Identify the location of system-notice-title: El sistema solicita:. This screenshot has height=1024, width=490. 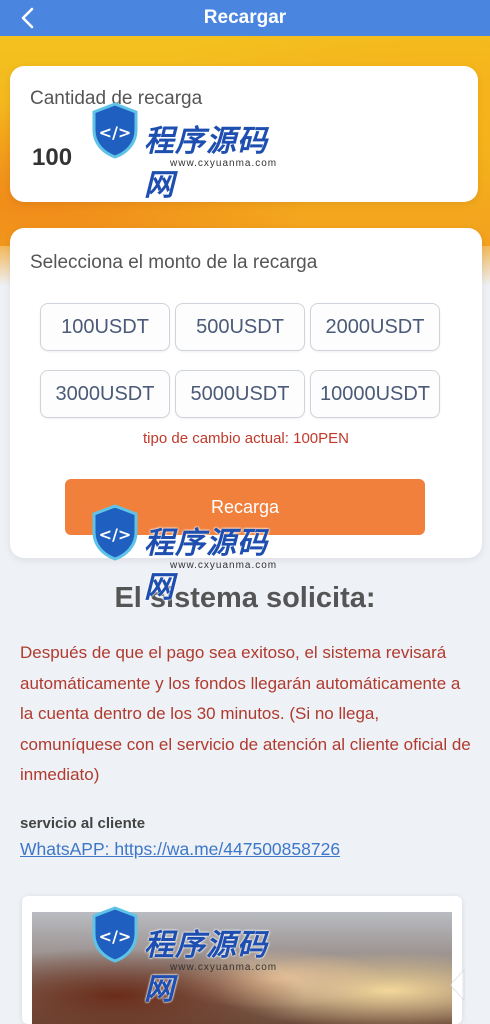
(245, 598).